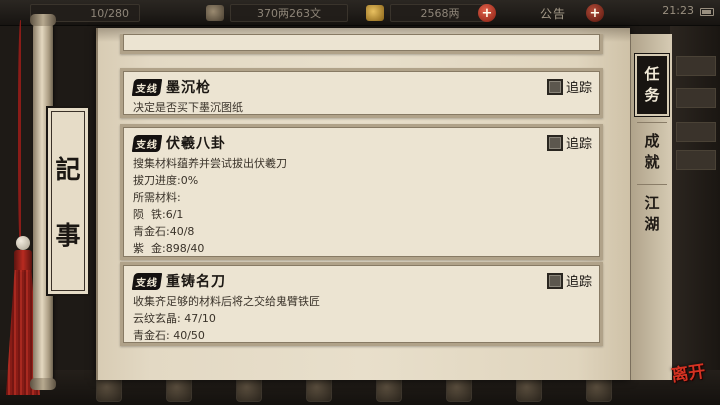 The width and height of the screenshot is (720, 405). What do you see at coordinates (652, 141) in the screenshot?
I see `tab-label-char: 成` at bounding box center [652, 141].